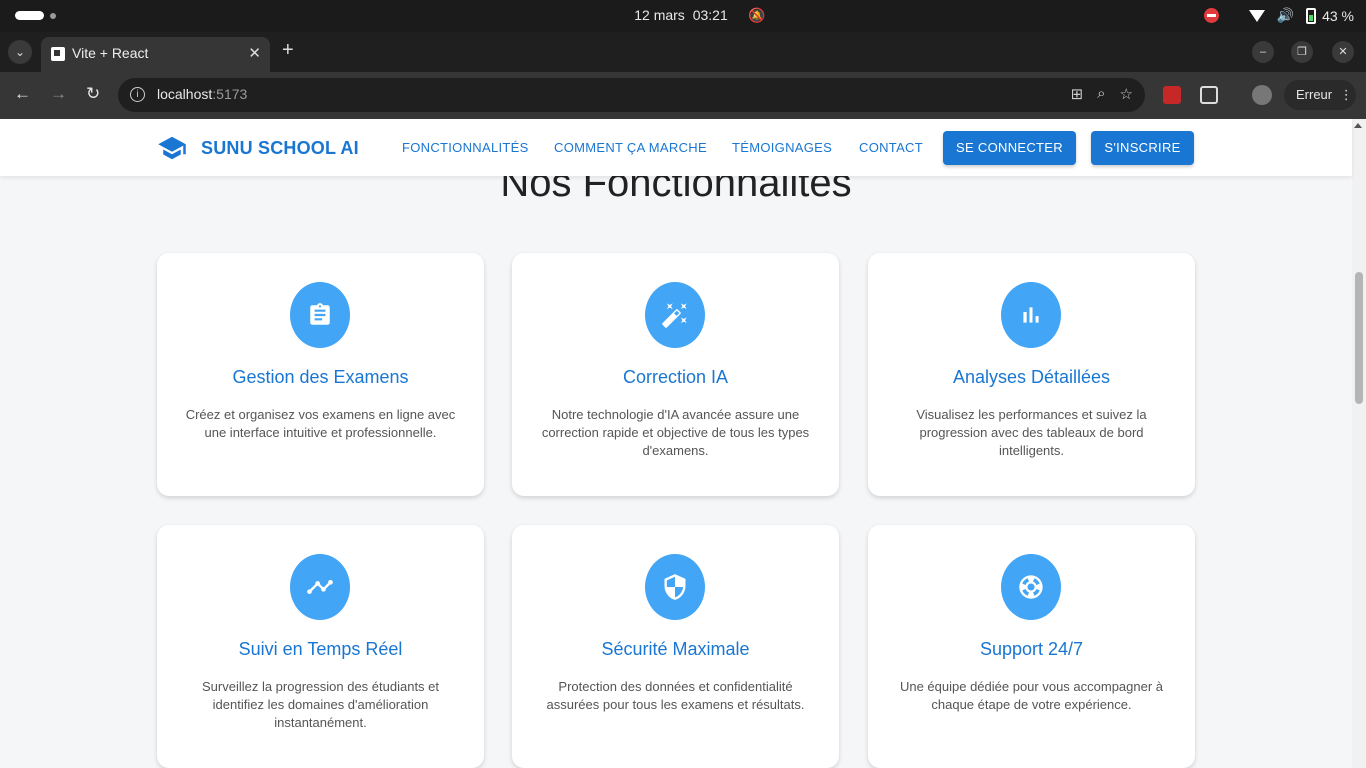 The image size is (1366, 768). What do you see at coordinates (185, 94) in the screenshot?
I see `url-host: localhost` at bounding box center [185, 94].